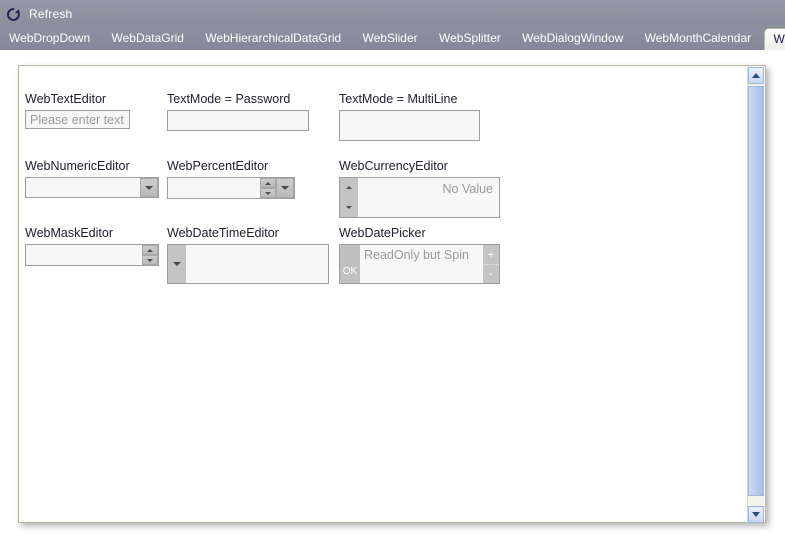 This screenshot has width=785, height=546. What do you see at coordinates (77, 166) in the screenshot?
I see `numeric-editor-label: WebNumericEditor` at bounding box center [77, 166].